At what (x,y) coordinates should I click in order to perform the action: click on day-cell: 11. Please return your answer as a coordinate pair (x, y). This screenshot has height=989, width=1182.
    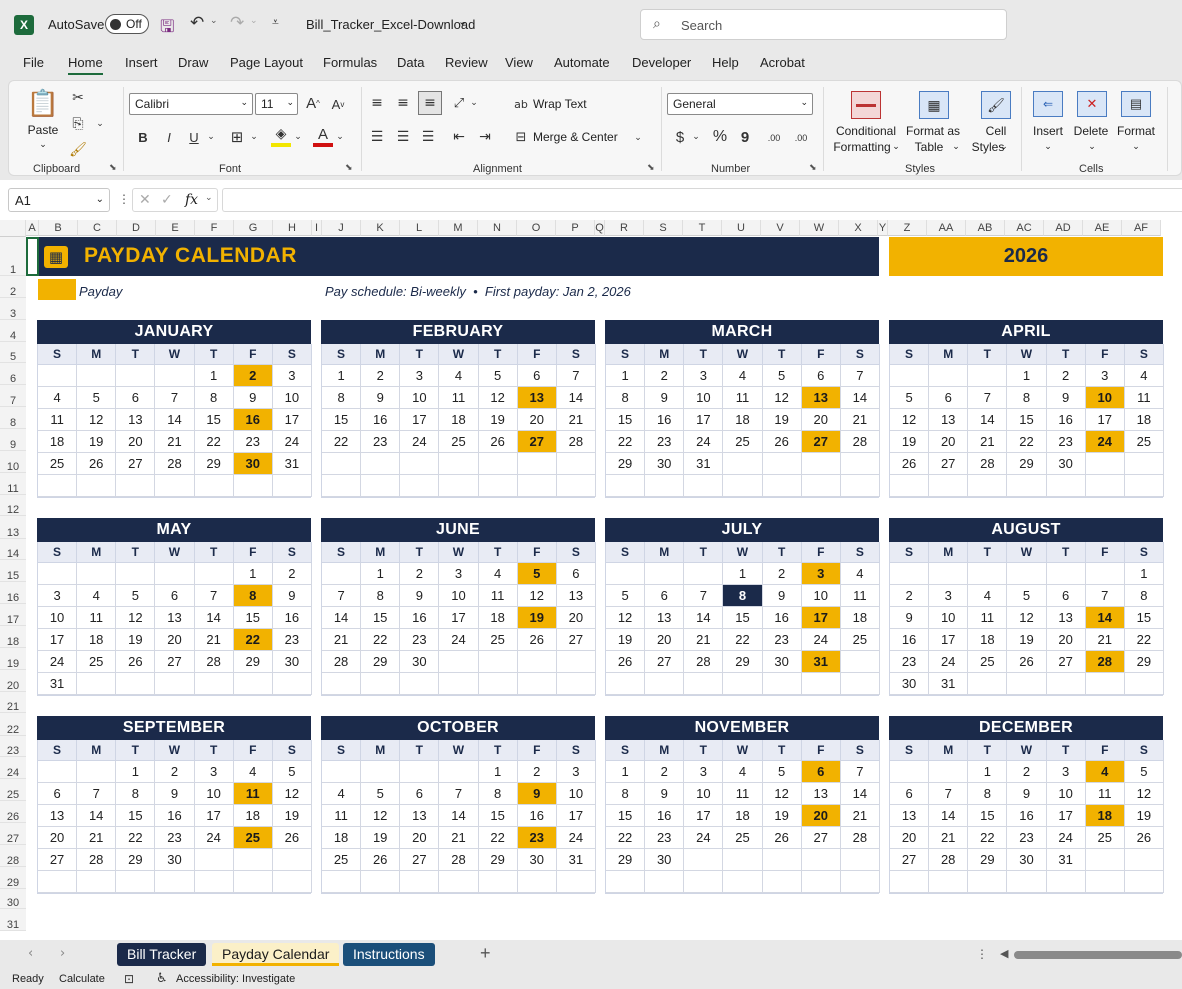
    Looking at the image, I should click on (1105, 794).